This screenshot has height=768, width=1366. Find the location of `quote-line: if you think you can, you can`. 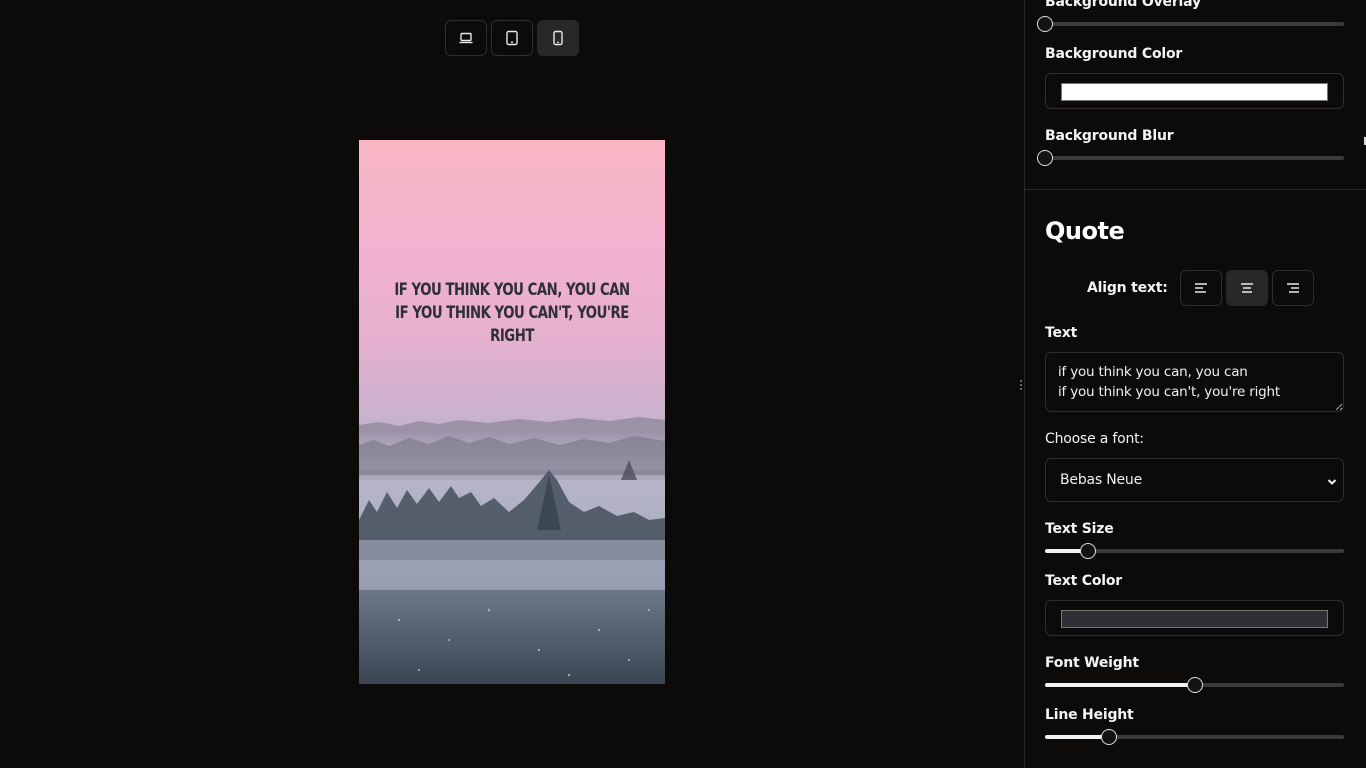

quote-line: if you think you can, you can is located at coordinates (512, 290).